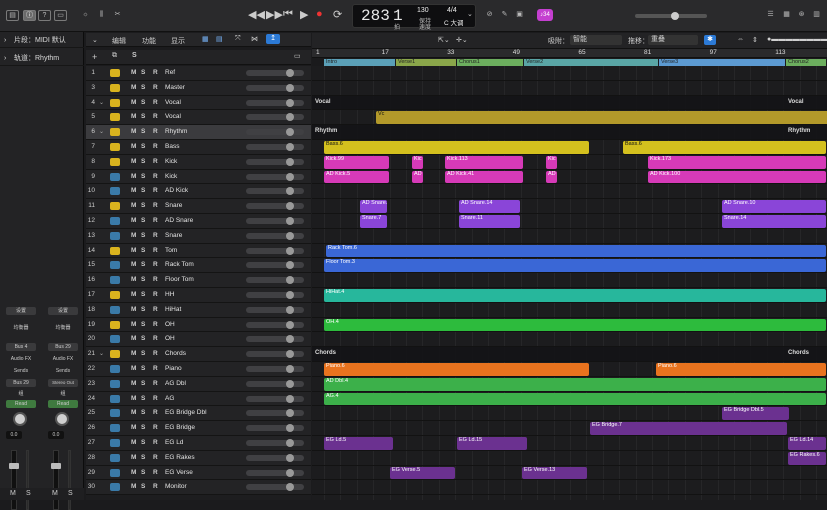 The height and width of the screenshot is (510, 827). What do you see at coordinates (85, 15) in the screenshot?
I see `smart-controls-icon: ☼` at bounding box center [85, 15].